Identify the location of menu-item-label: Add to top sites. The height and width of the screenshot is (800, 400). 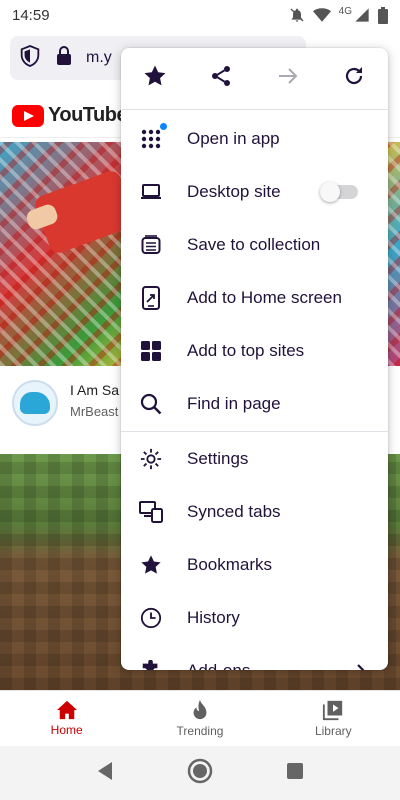
(246, 350).